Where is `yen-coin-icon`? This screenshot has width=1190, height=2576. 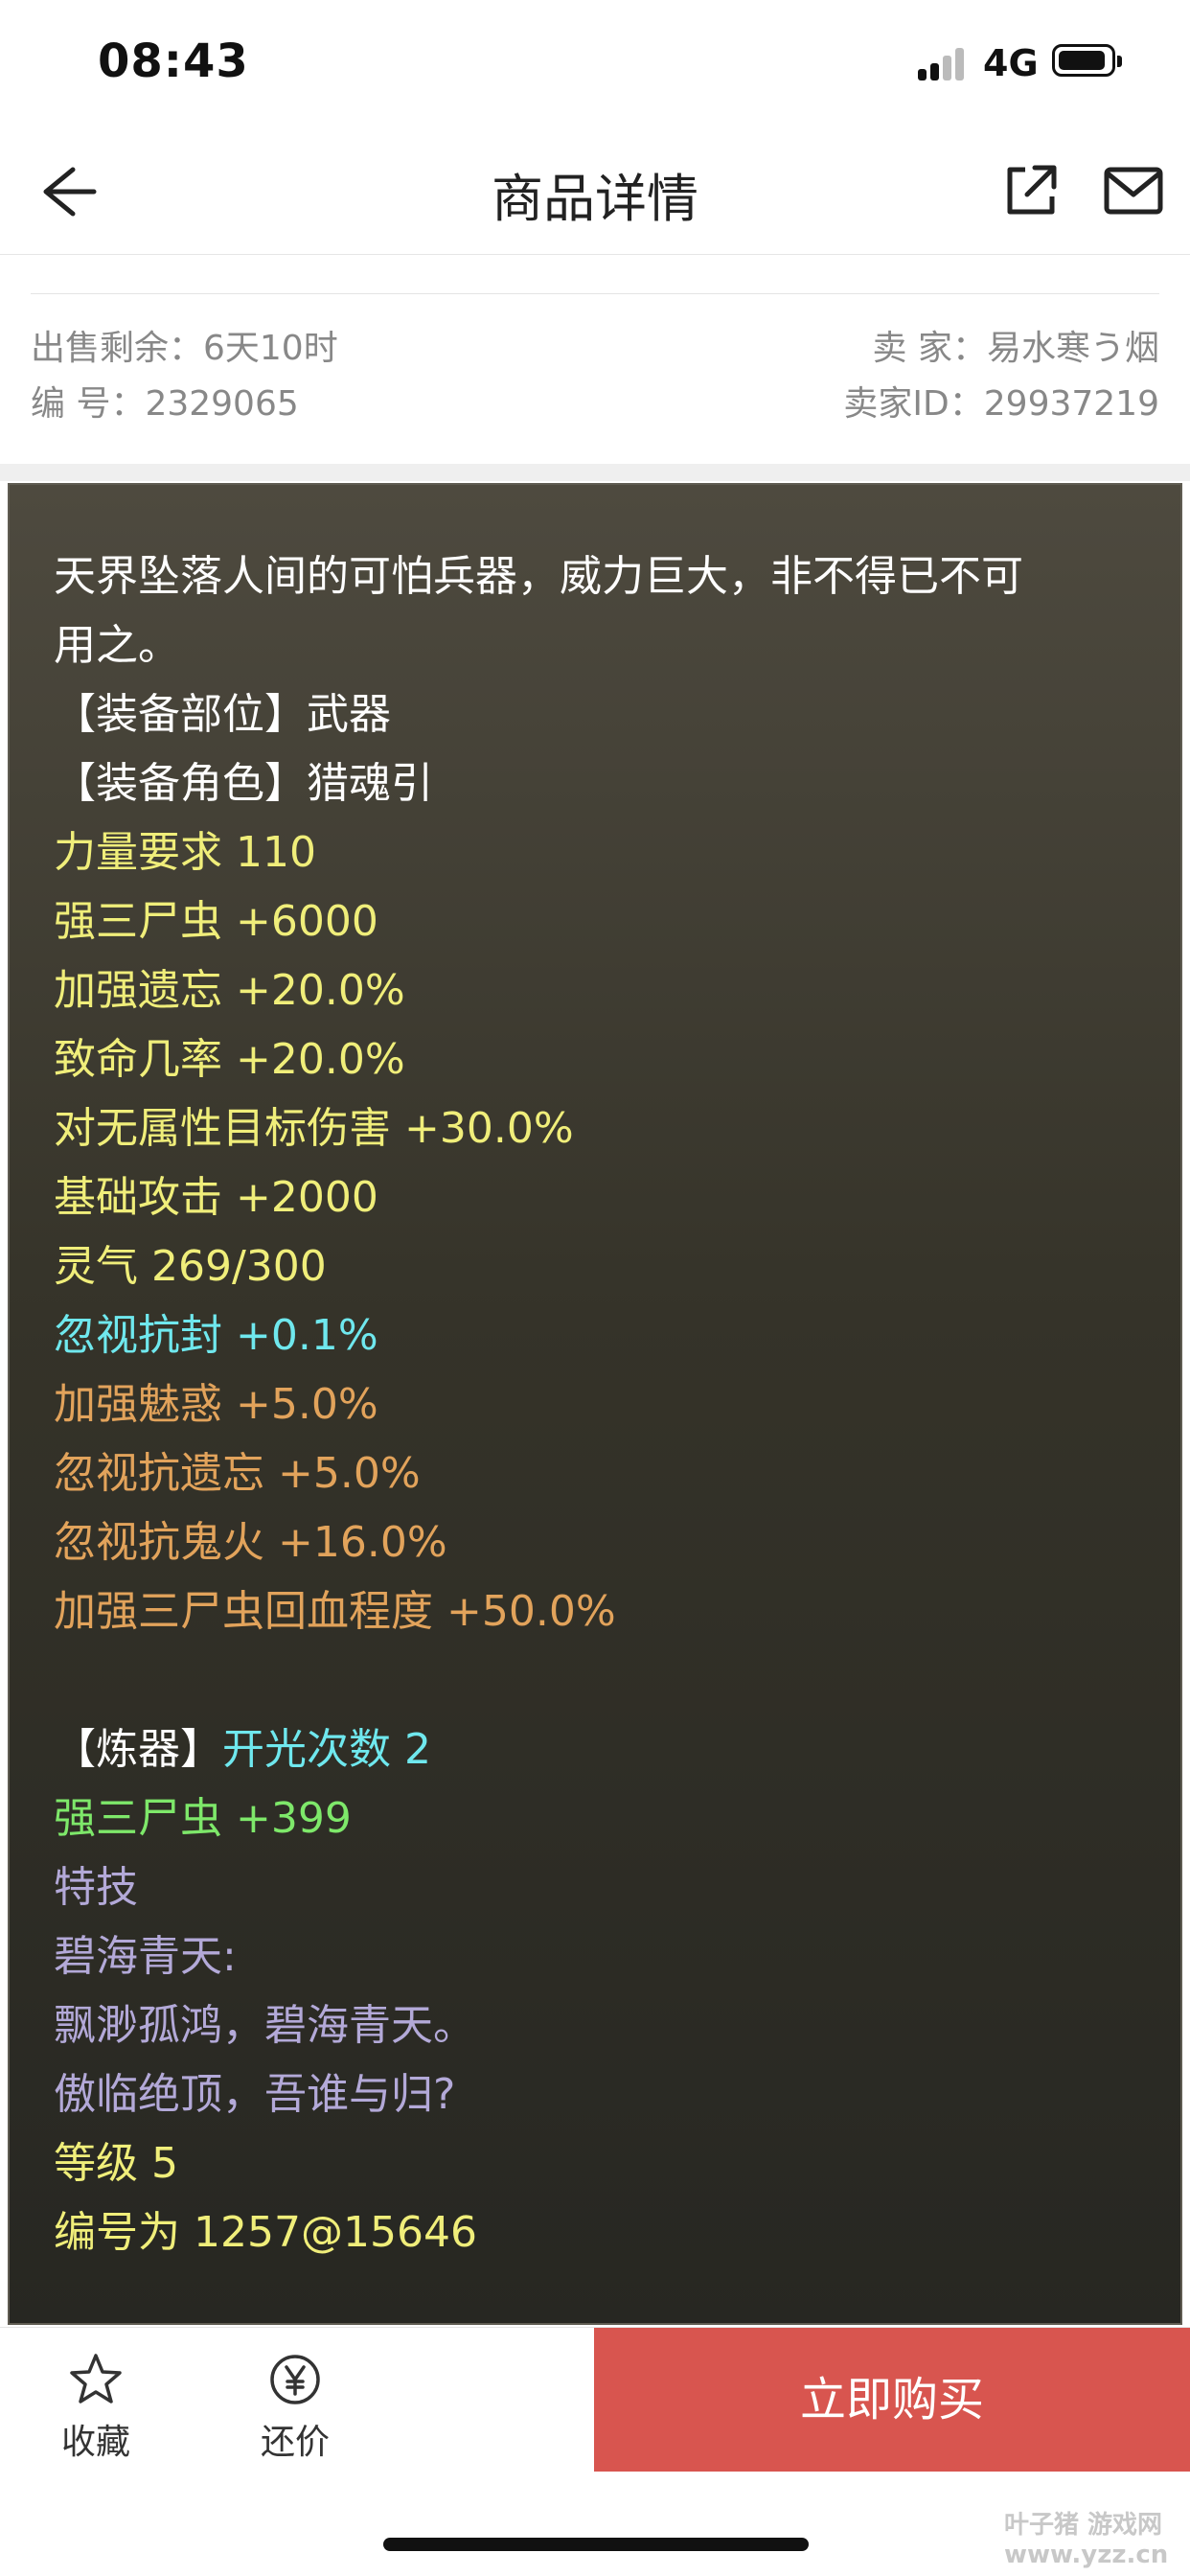
yen-coin-icon is located at coordinates (295, 2379).